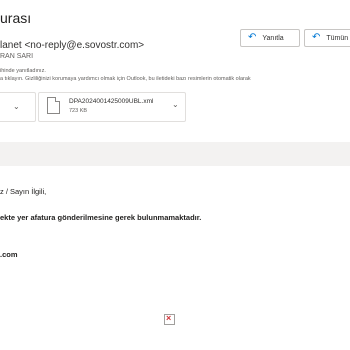  I want to click on broken-image-icon: ×, so click(169, 319).